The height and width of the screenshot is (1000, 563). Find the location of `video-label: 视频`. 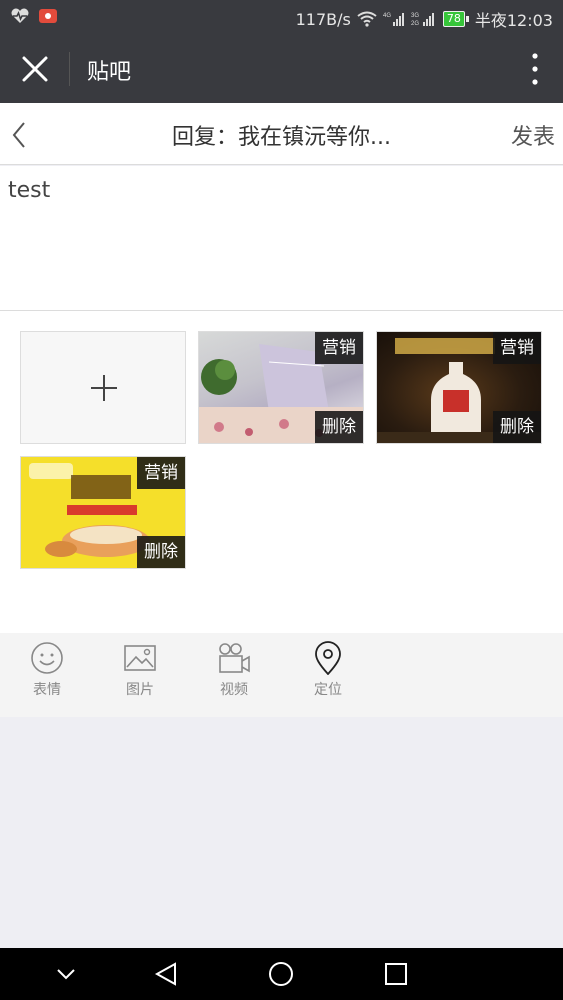

video-label: 视频 is located at coordinates (234, 690).